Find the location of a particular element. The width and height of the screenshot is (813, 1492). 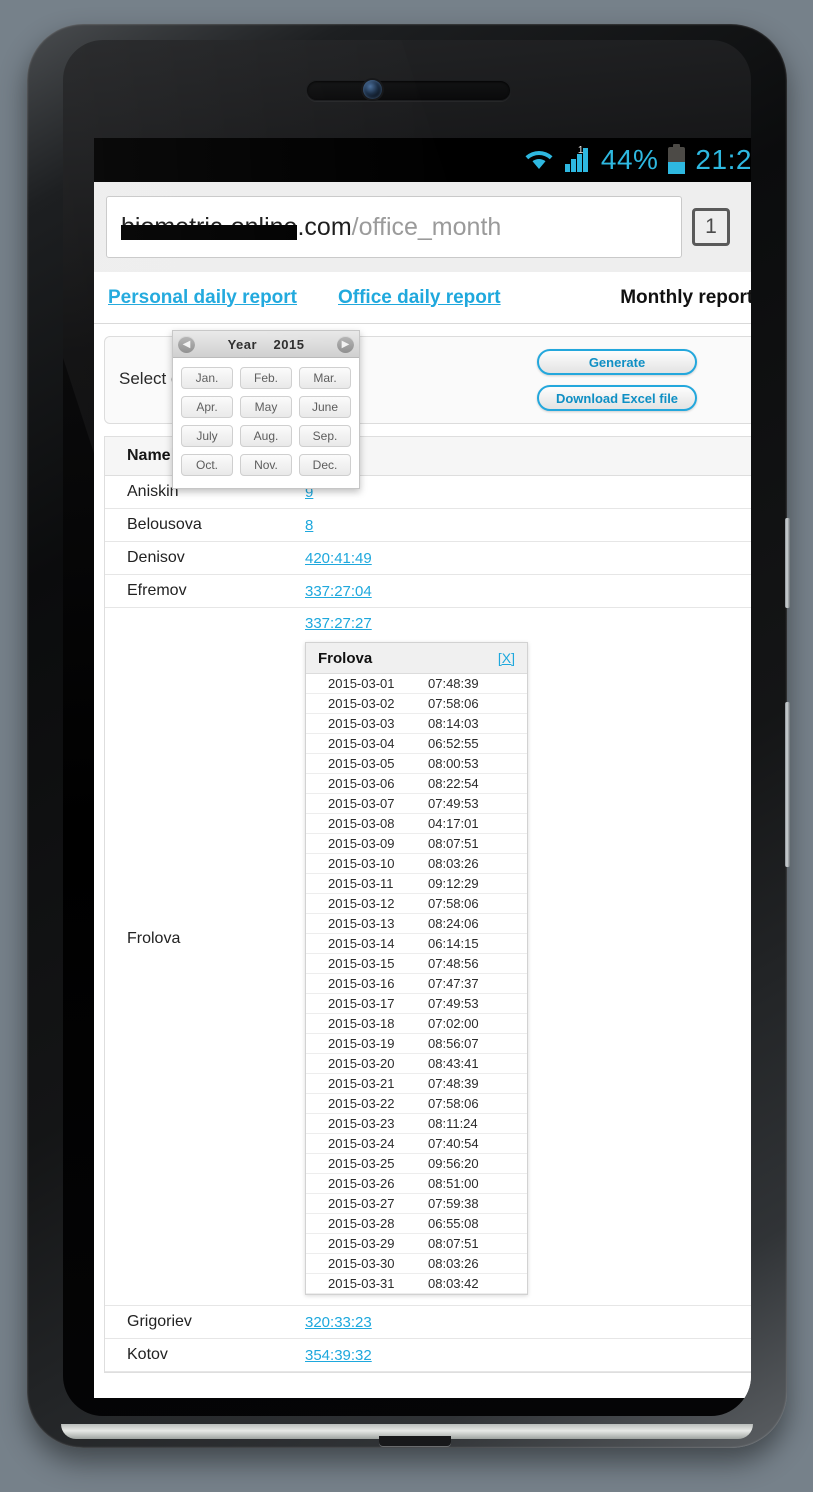

detail-date: 2015-03-02 is located at coordinates (361, 703).